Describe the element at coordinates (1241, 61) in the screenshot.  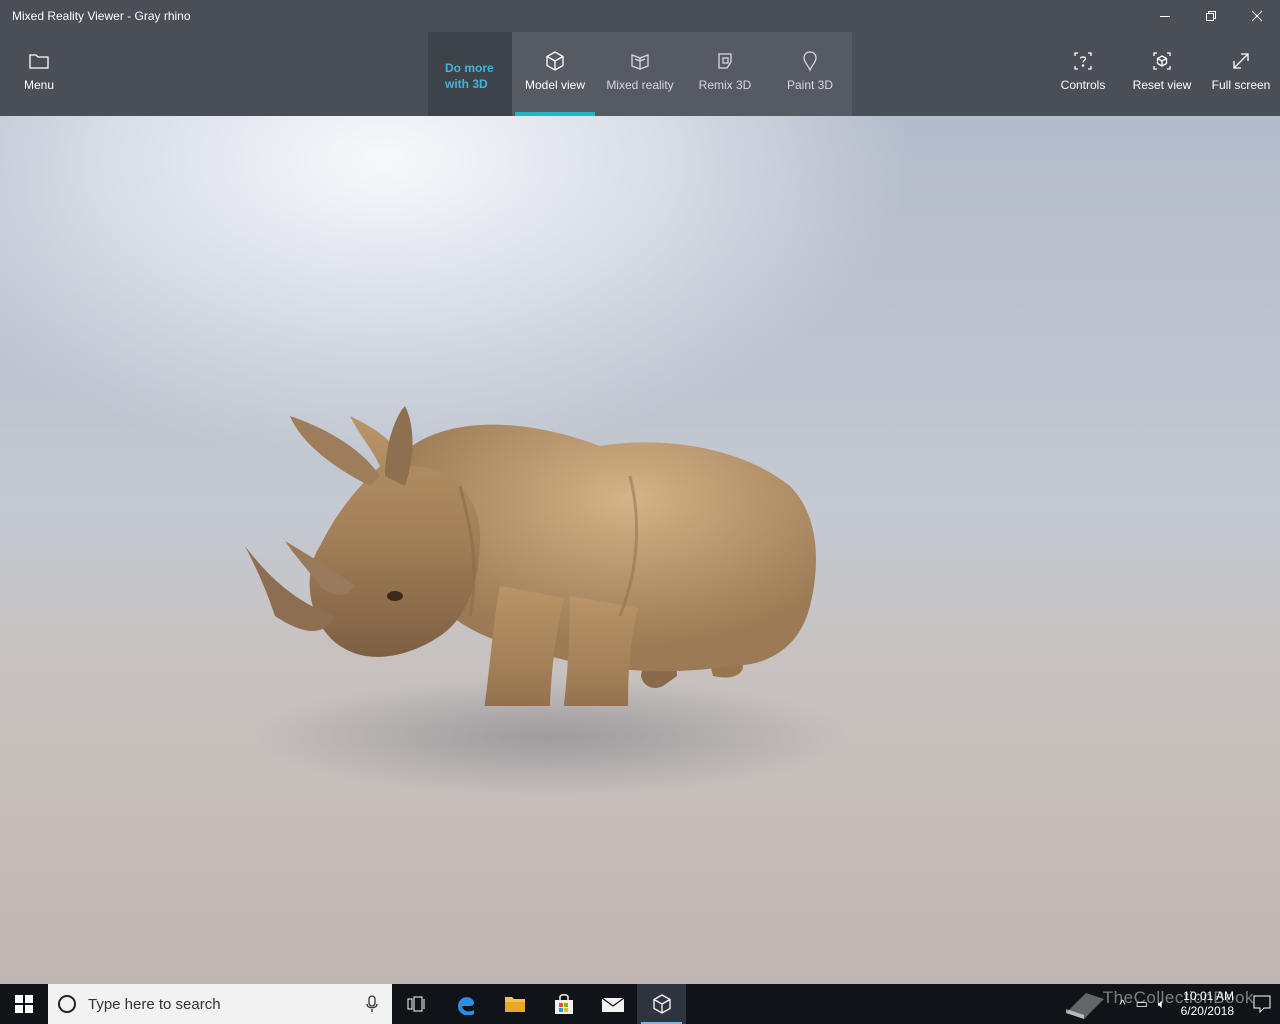
I see `full-screen-icon` at that location.